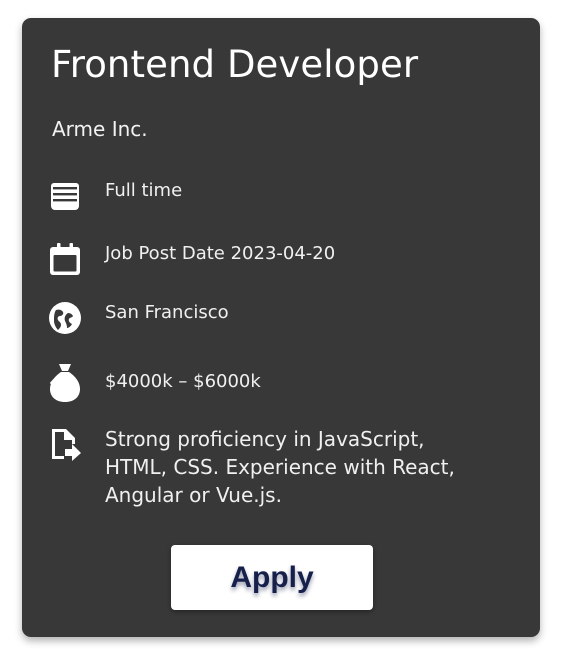 The width and height of the screenshot is (577, 672). I want to click on globe-icon, so click(65, 318).